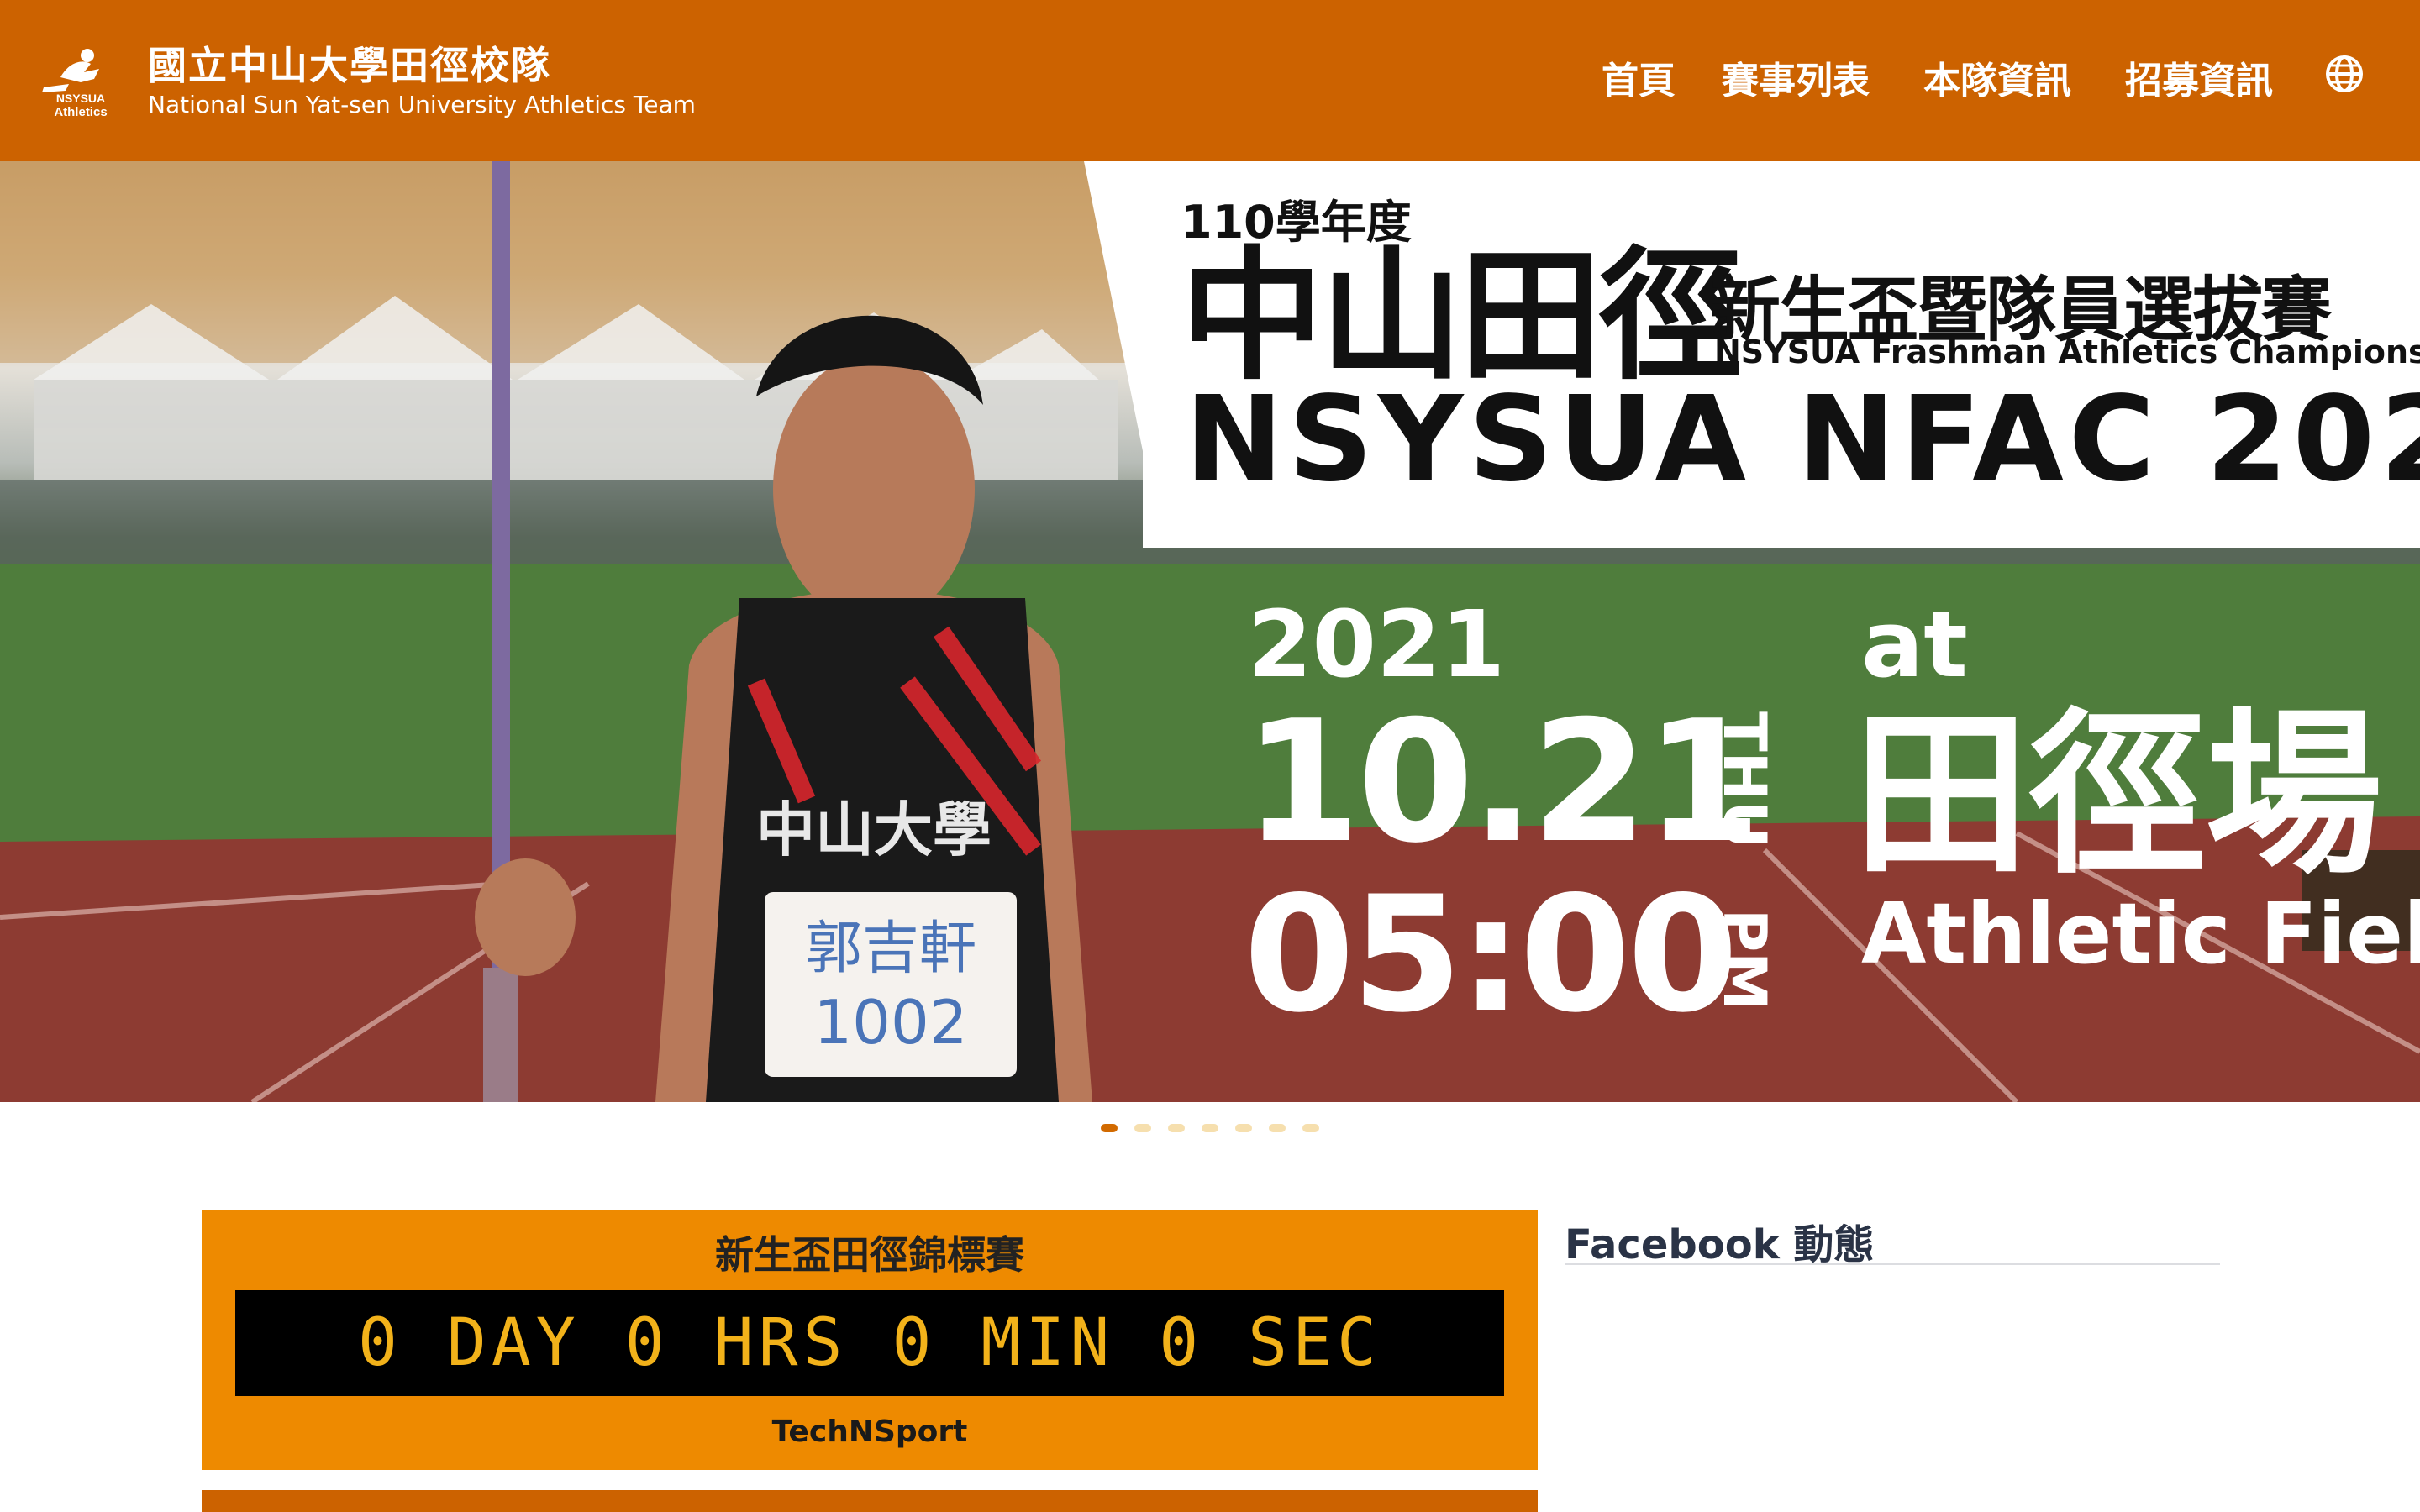 The image size is (2420, 1512). What do you see at coordinates (1796, 77) in the screenshot?
I see `nav-events: 賽事列表` at bounding box center [1796, 77].